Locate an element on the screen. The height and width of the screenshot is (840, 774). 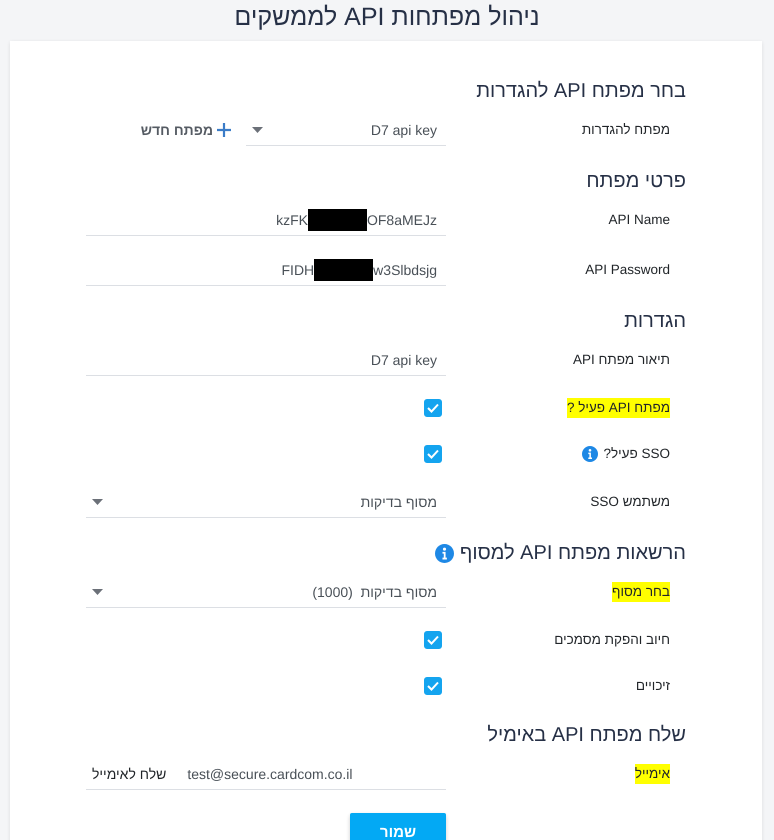
section-heading: בחר מפתח API להגדרות is located at coordinates (581, 91).